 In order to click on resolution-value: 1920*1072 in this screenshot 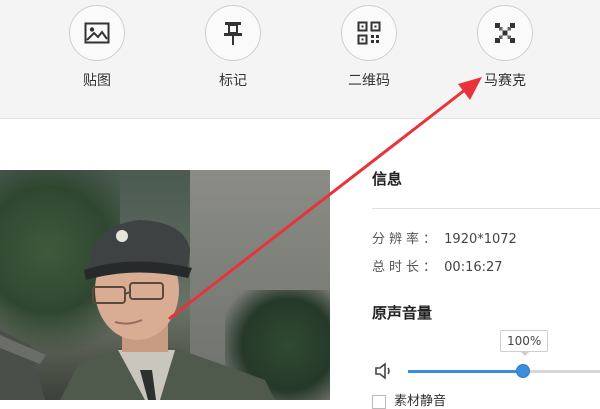, I will do `click(480, 239)`.